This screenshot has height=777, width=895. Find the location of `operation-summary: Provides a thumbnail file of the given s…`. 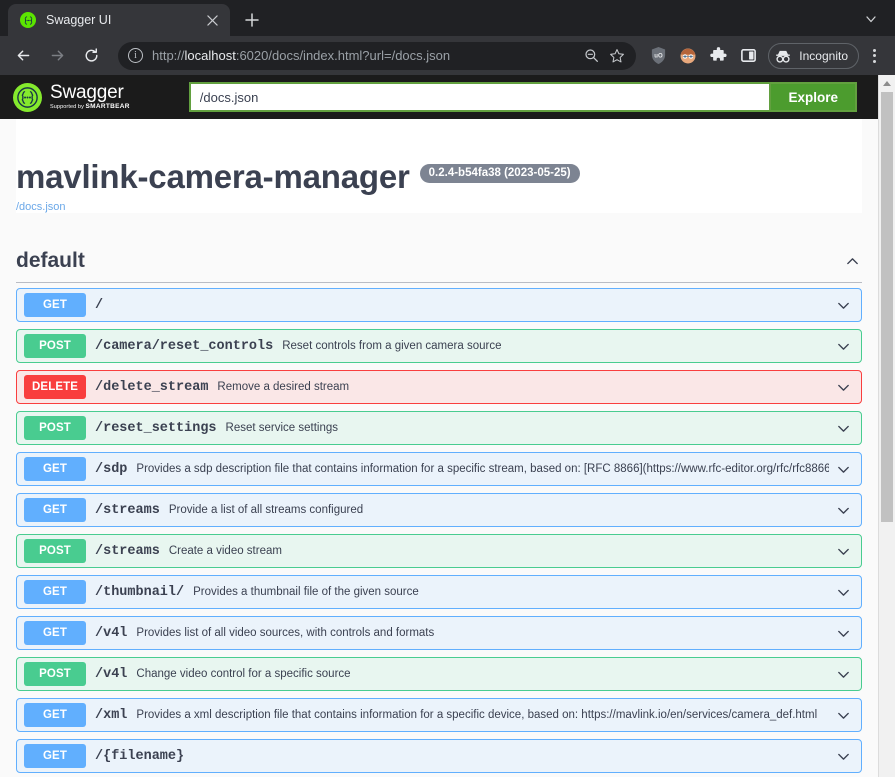

operation-summary: Provides a thumbnail file of the given s… is located at coordinates (306, 592).